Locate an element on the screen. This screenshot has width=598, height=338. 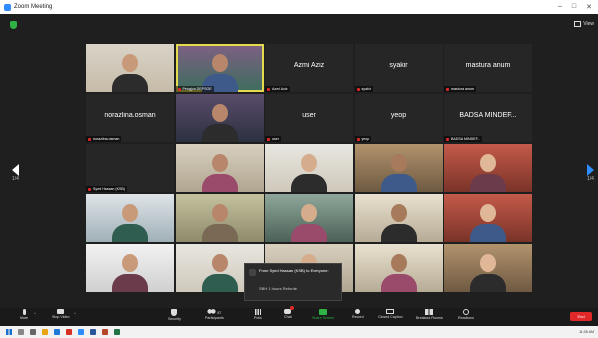
participant-name: Syed Hassan (KSB) is located at coordinates (109, 189).